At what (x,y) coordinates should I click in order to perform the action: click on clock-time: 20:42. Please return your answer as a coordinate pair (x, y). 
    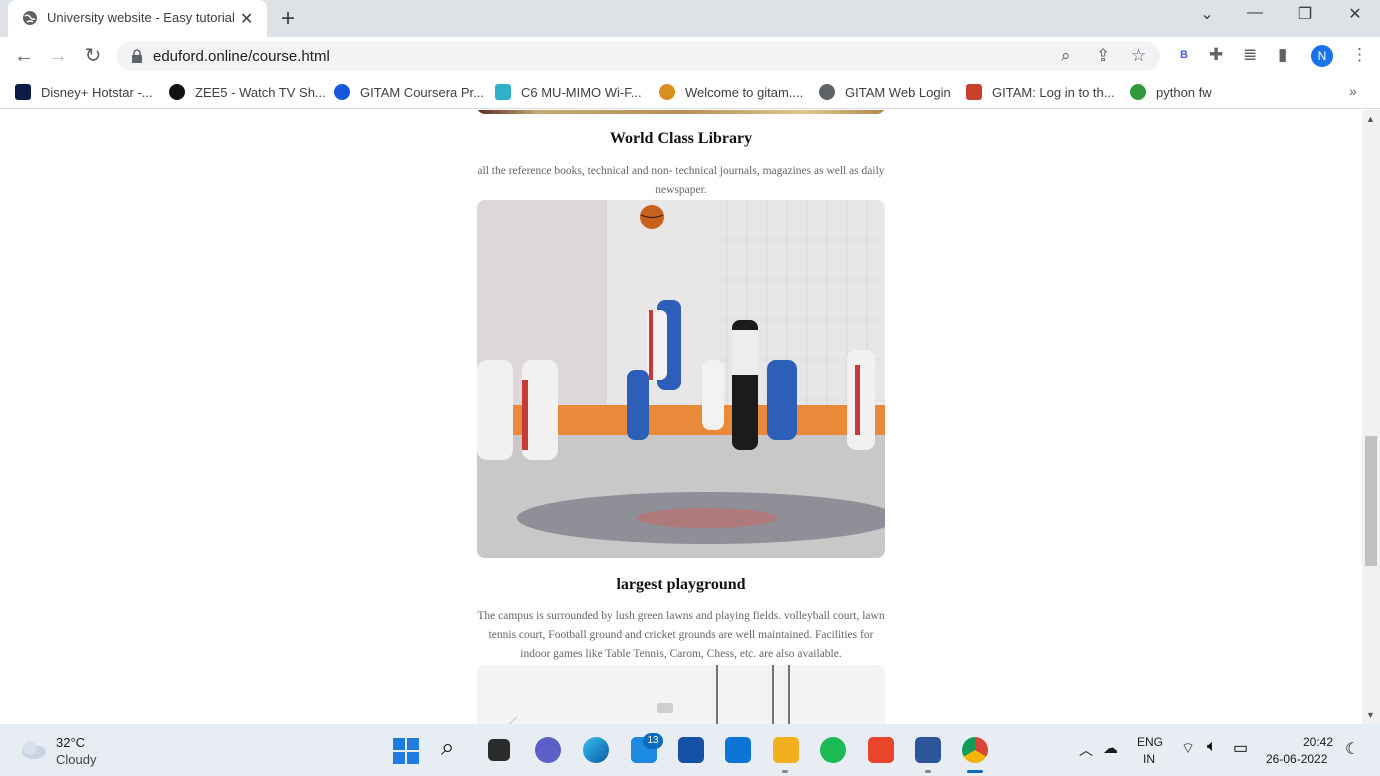
    Looking at the image, I should click on (1318, 742).